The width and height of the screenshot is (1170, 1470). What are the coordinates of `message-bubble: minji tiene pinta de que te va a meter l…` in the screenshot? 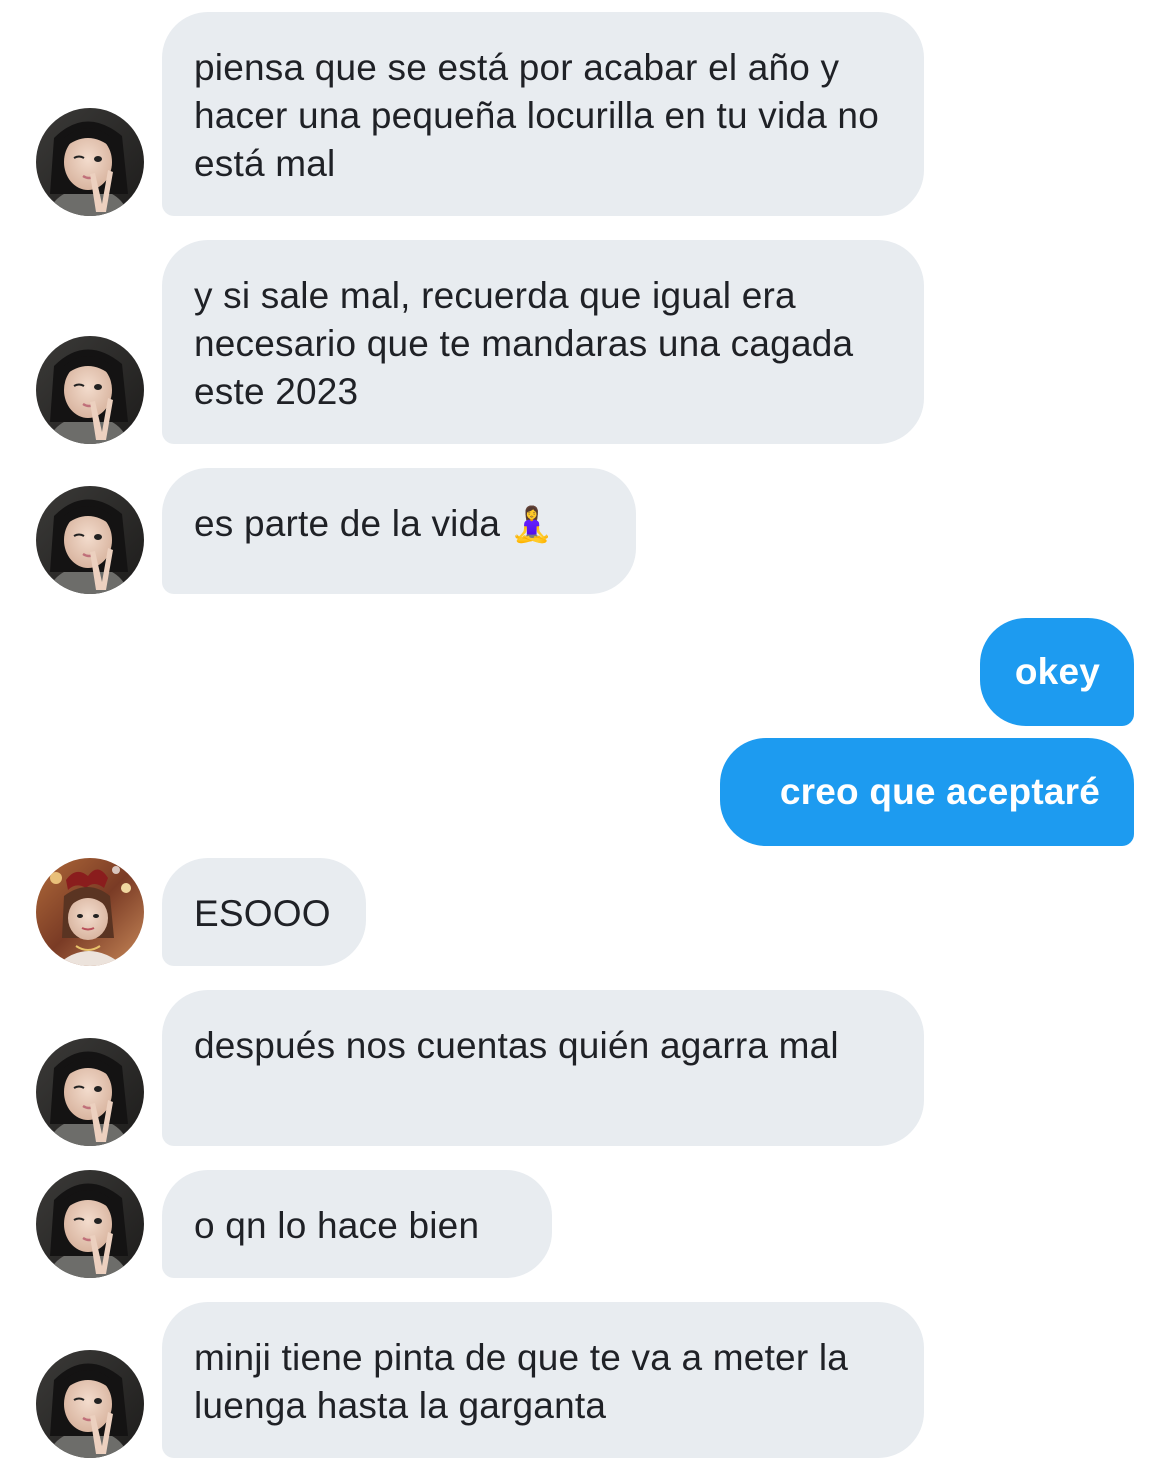 It's located at (543, 1380).